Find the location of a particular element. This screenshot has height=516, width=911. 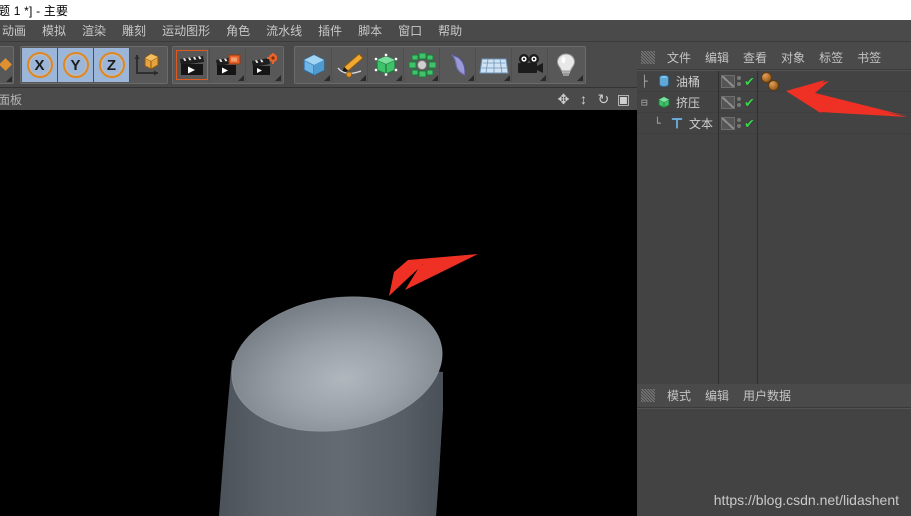

add-generator-button is located at coordinates (386, 65).